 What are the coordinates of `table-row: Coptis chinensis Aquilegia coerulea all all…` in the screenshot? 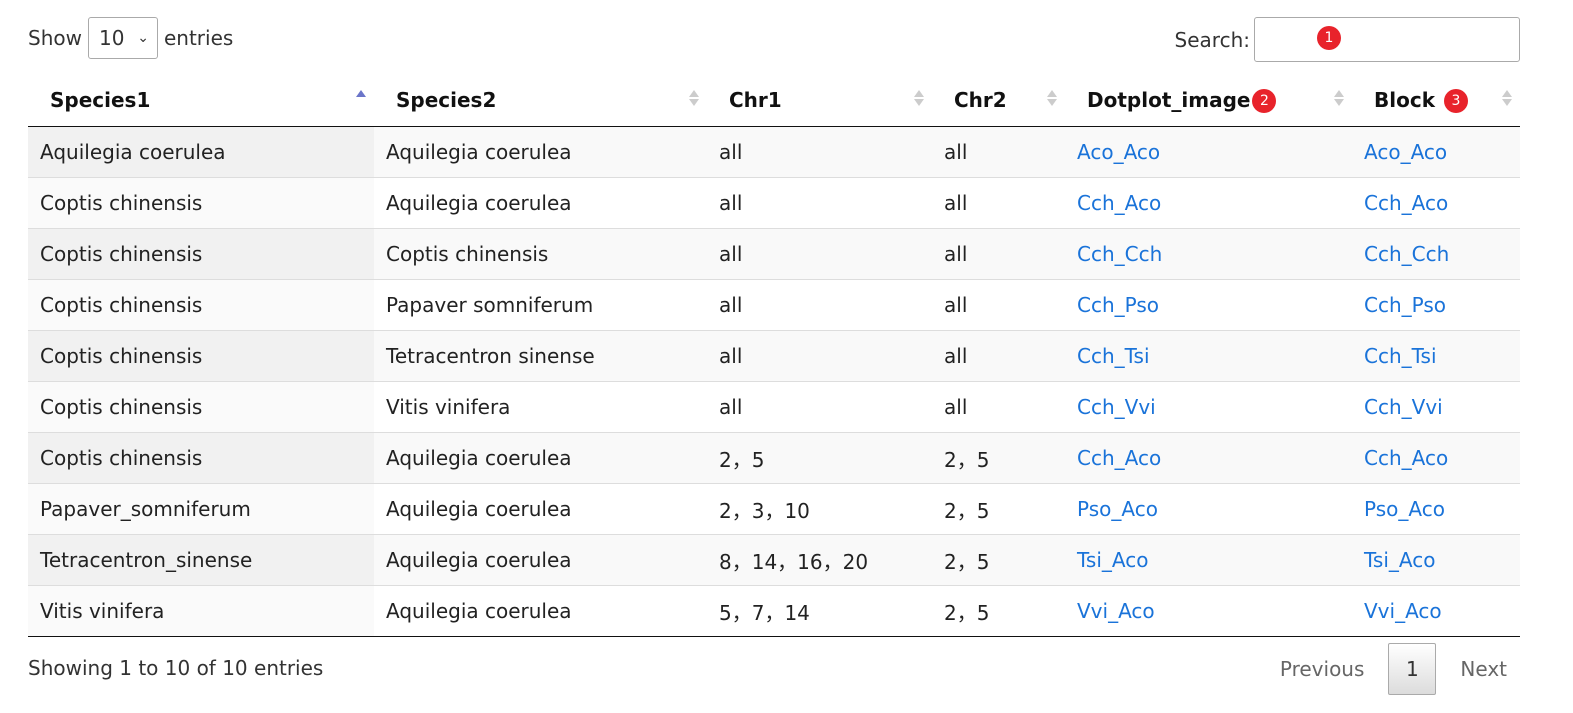 It's located at (774, 203).